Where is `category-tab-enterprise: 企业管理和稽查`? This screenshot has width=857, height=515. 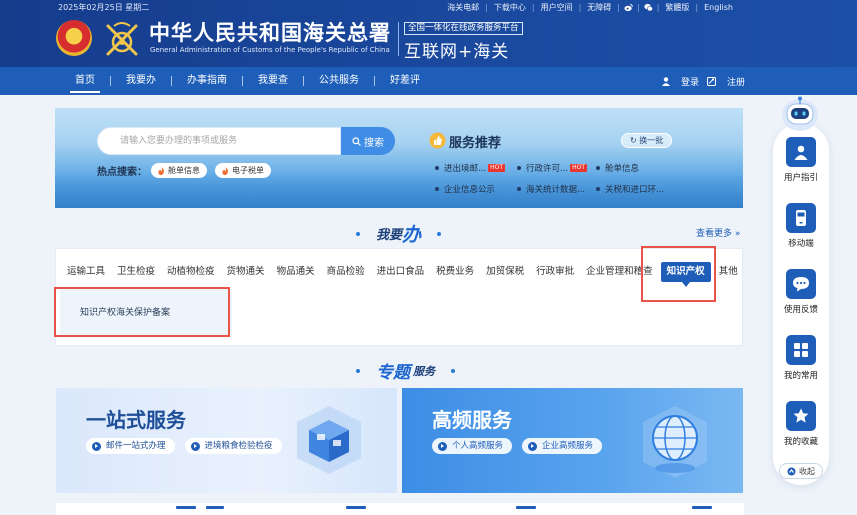
category-tab-enterprise: 企业管理和稽查 is located at coordinates (619, 272).